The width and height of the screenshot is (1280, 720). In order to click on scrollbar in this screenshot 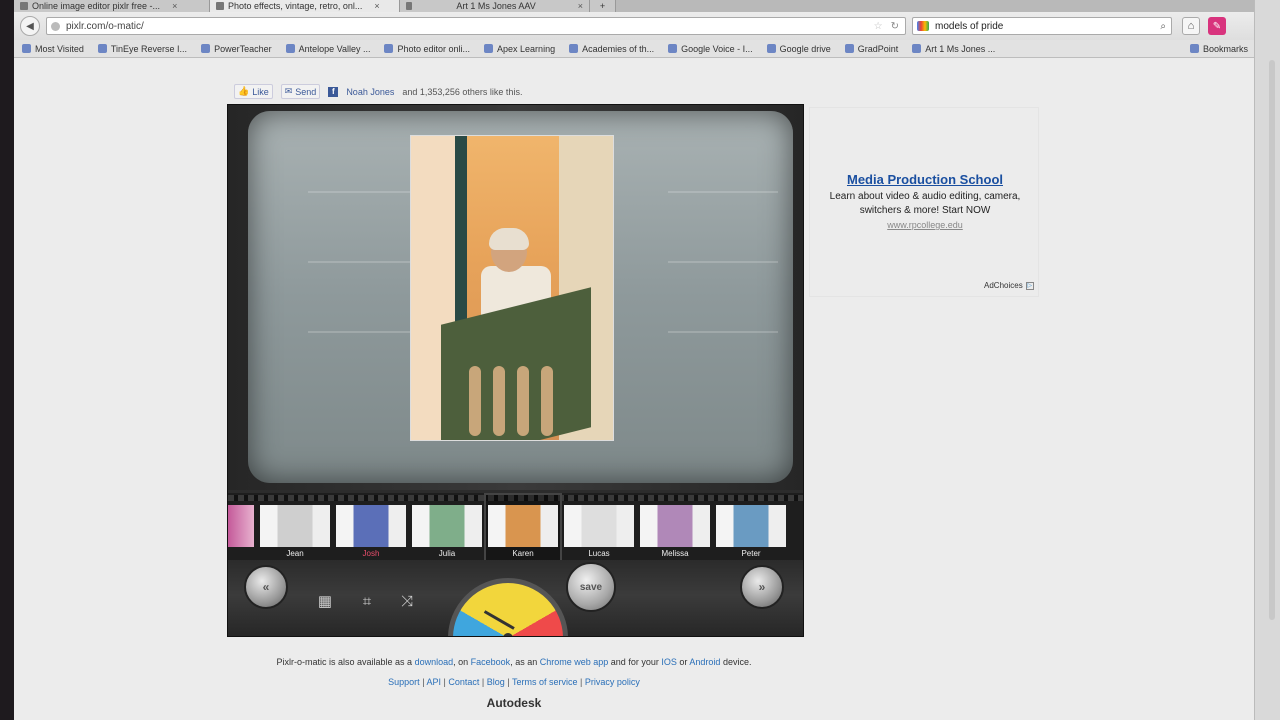, I will do `click(1272, 340)`.